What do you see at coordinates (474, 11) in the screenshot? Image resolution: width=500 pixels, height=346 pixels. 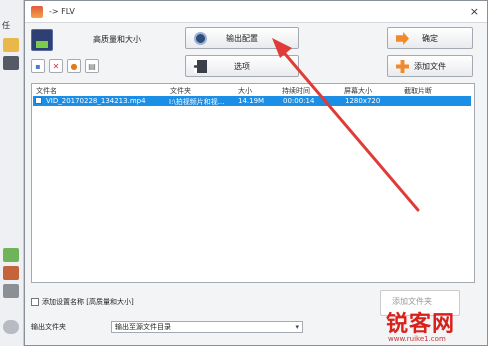 I see `close-button: ×` at bounding box center [474, 11].